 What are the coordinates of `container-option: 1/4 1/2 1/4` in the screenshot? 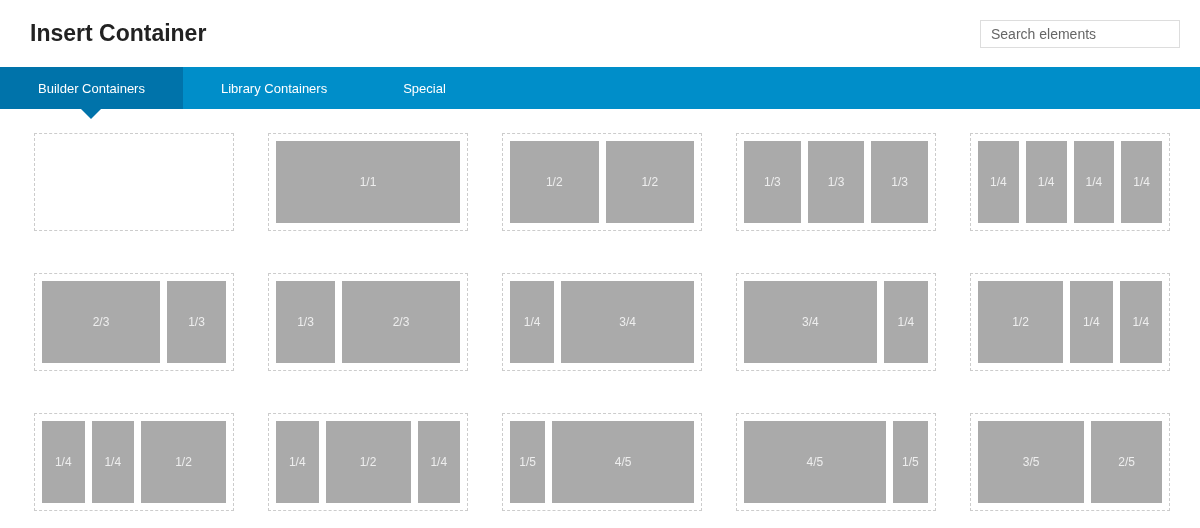 It's located at (368, 462).